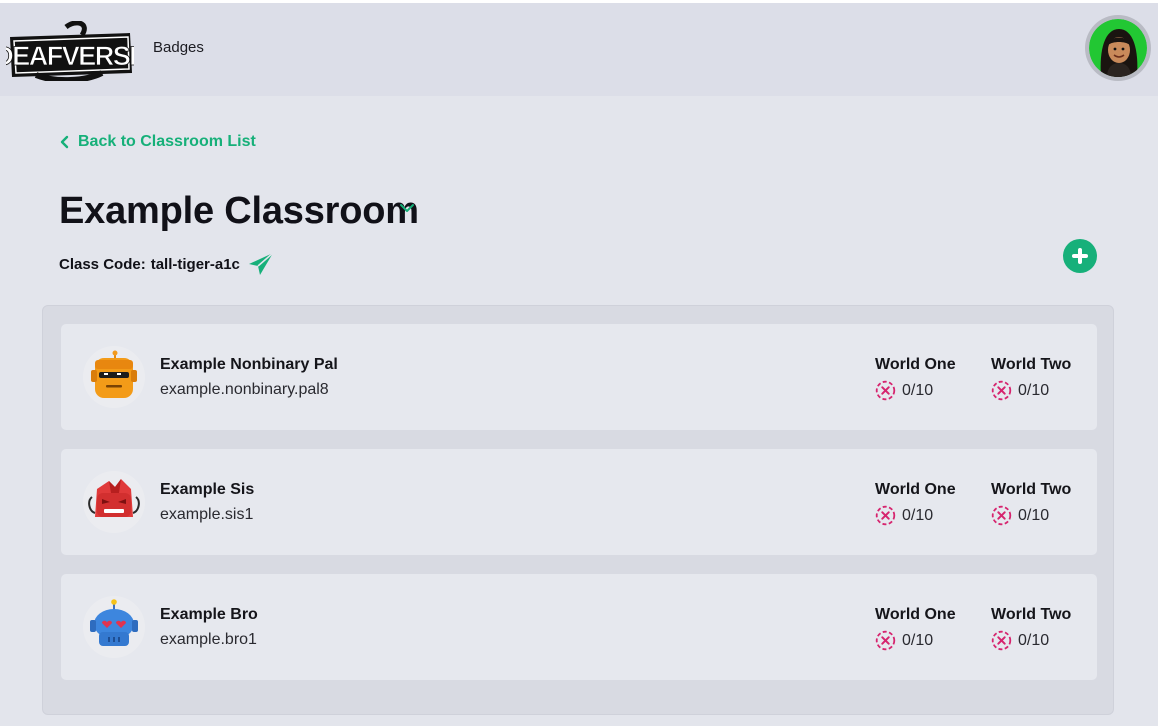 Image resolution: width=1158 pixels, height=726 pixels. I want to click on deafverse-logo: DEAFVERSE, so click(74, 52).